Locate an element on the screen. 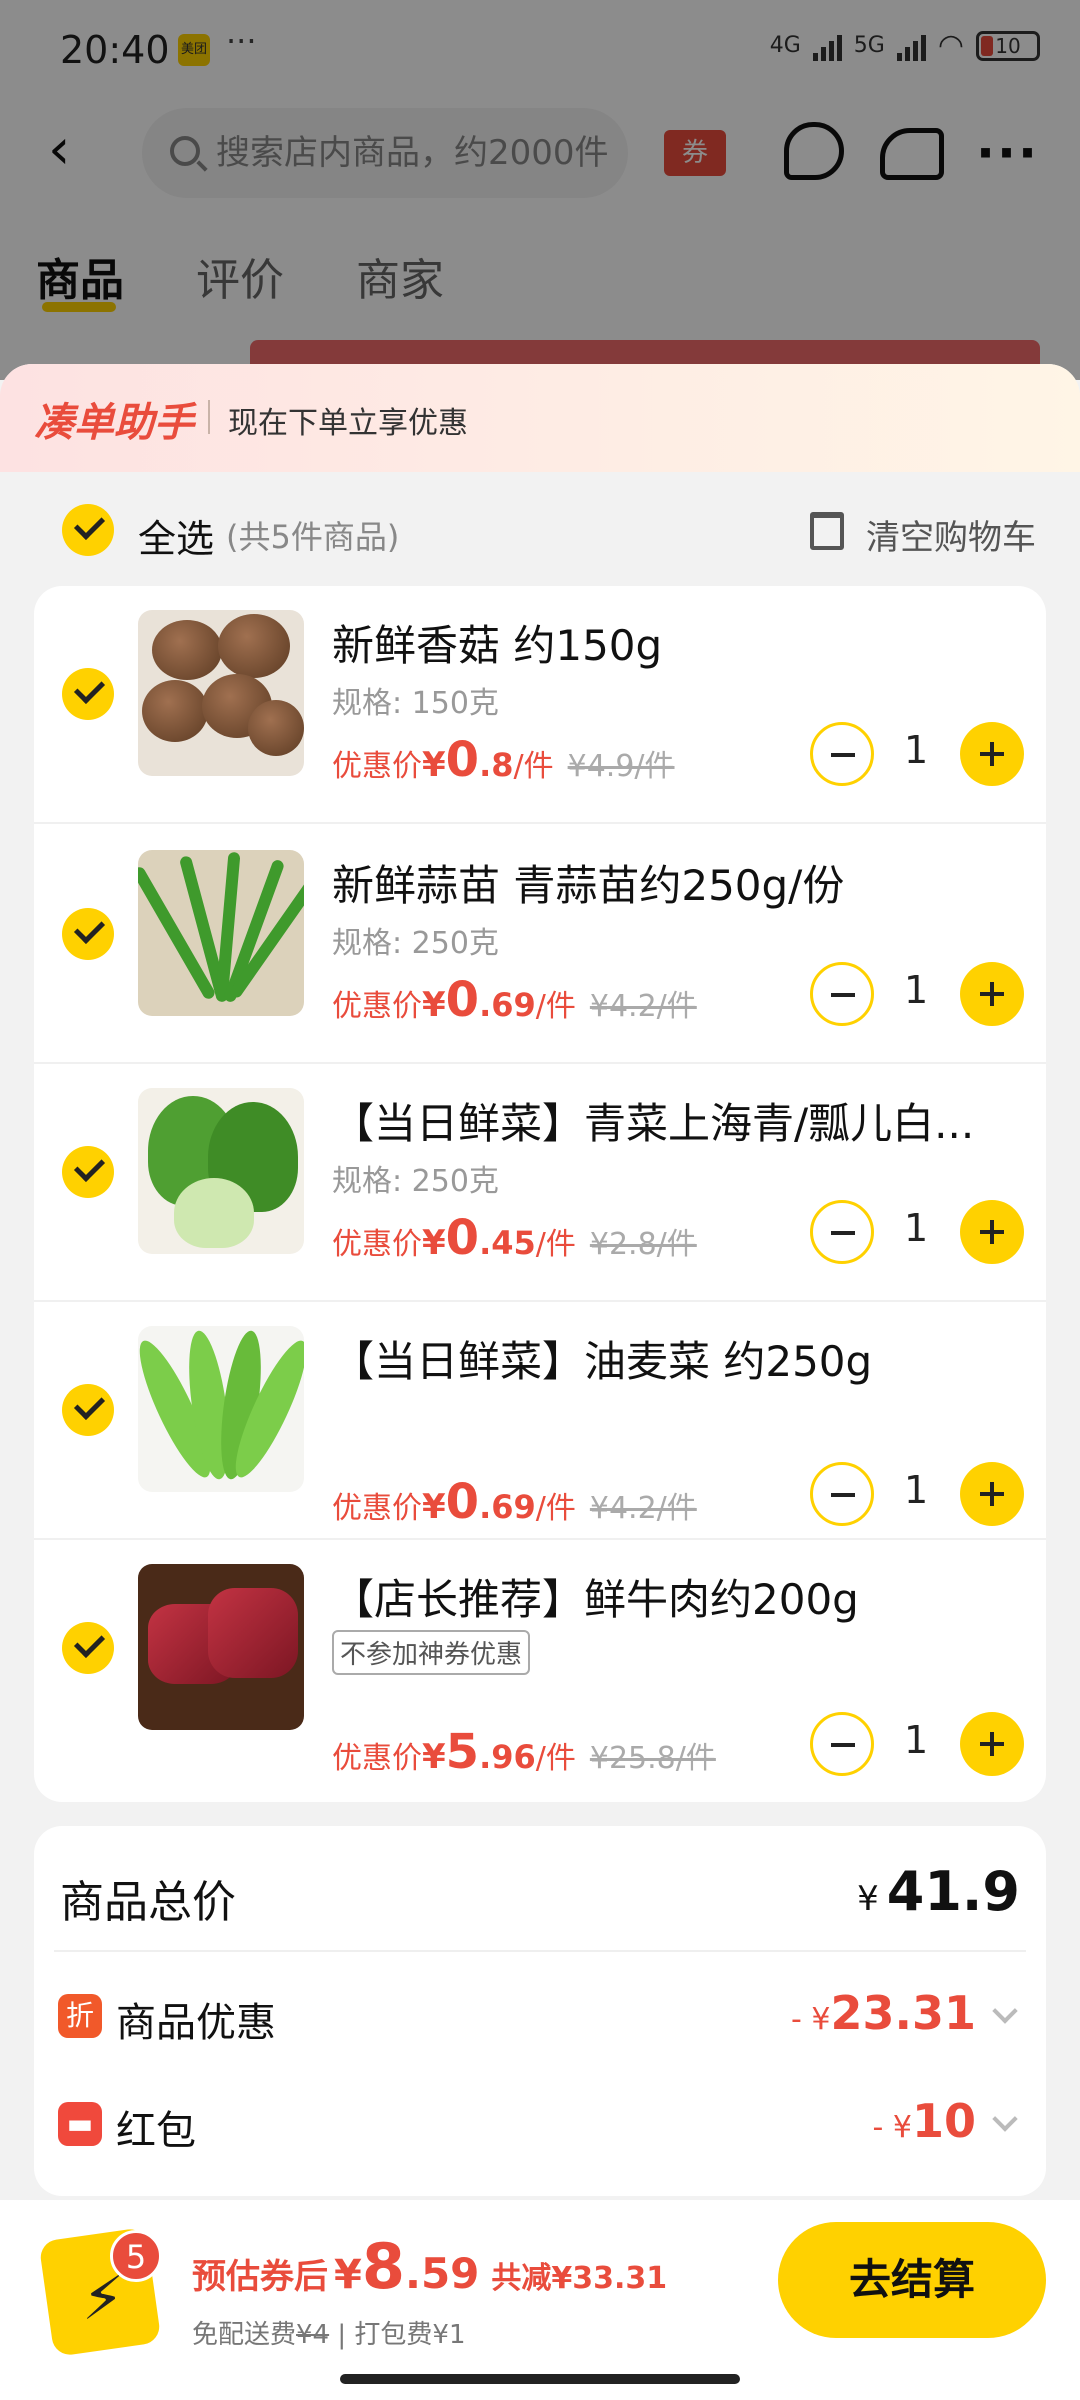  product-discount-row: 折 商品优惠 - ¥23.31 is located at coordinates (540, 2014).